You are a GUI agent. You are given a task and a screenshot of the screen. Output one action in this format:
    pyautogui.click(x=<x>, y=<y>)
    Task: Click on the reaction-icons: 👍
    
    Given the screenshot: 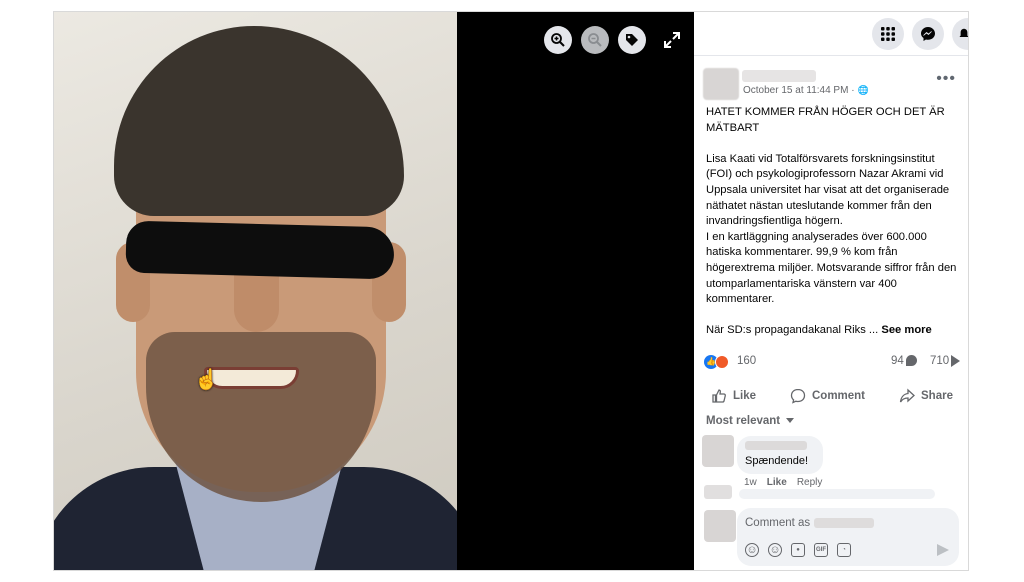 What is the action you would take?
    pyautogui.click(x=716, y=361)
    